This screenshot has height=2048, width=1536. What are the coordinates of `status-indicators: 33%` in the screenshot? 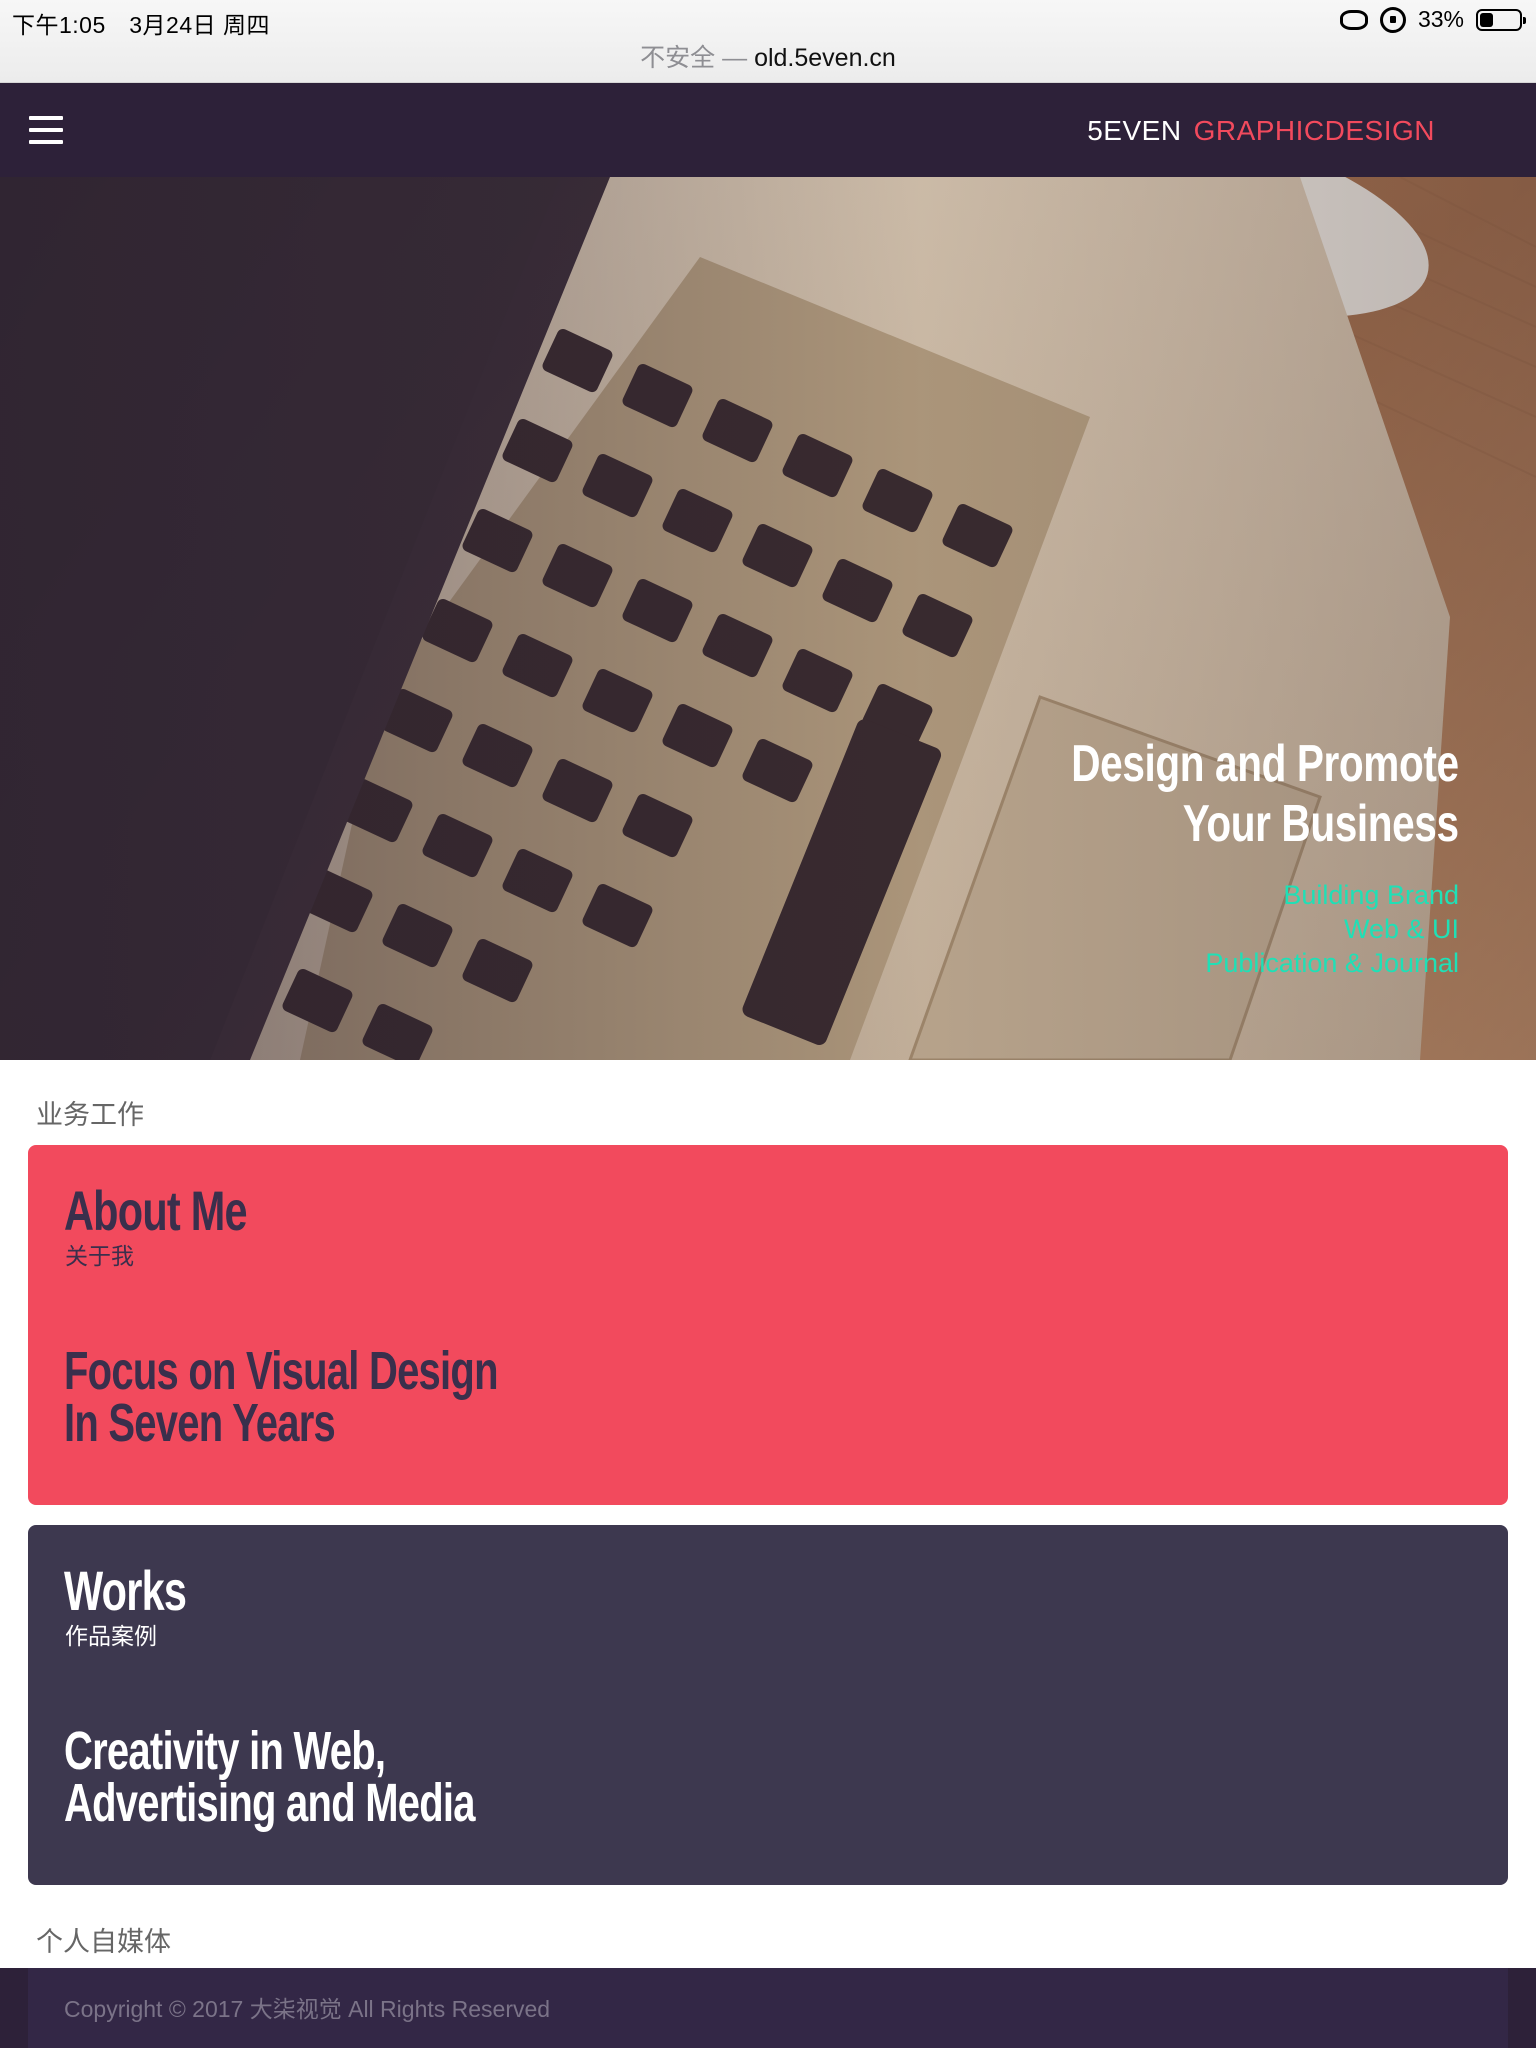 It's located at (1432, 19).